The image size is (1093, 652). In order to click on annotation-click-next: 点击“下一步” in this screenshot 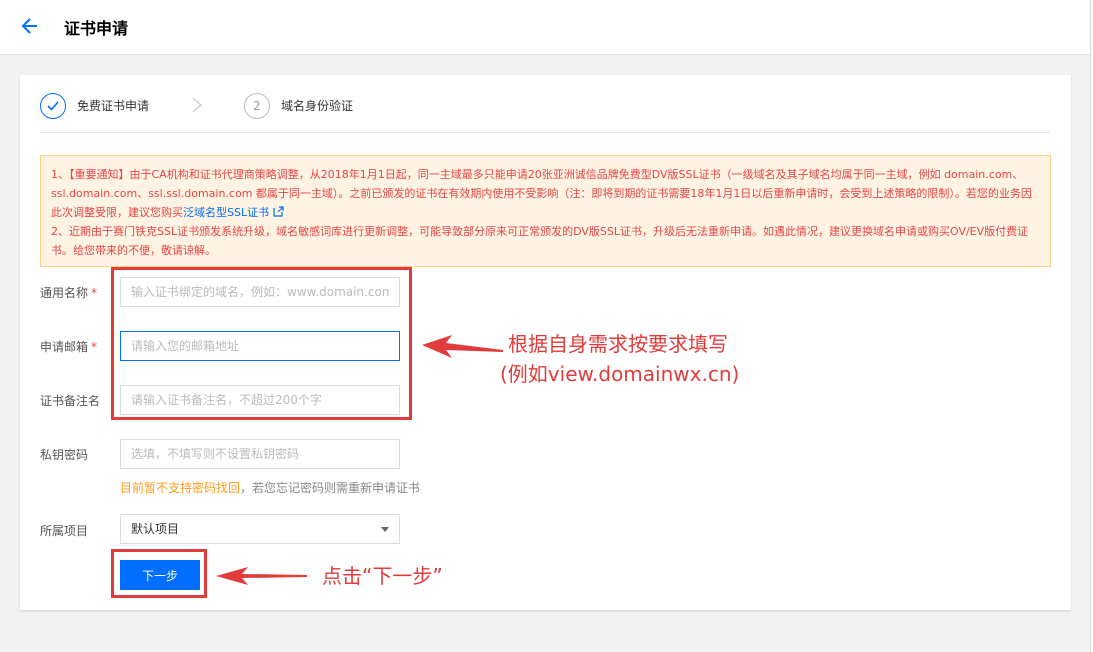, I will do `click(382, 576)`.